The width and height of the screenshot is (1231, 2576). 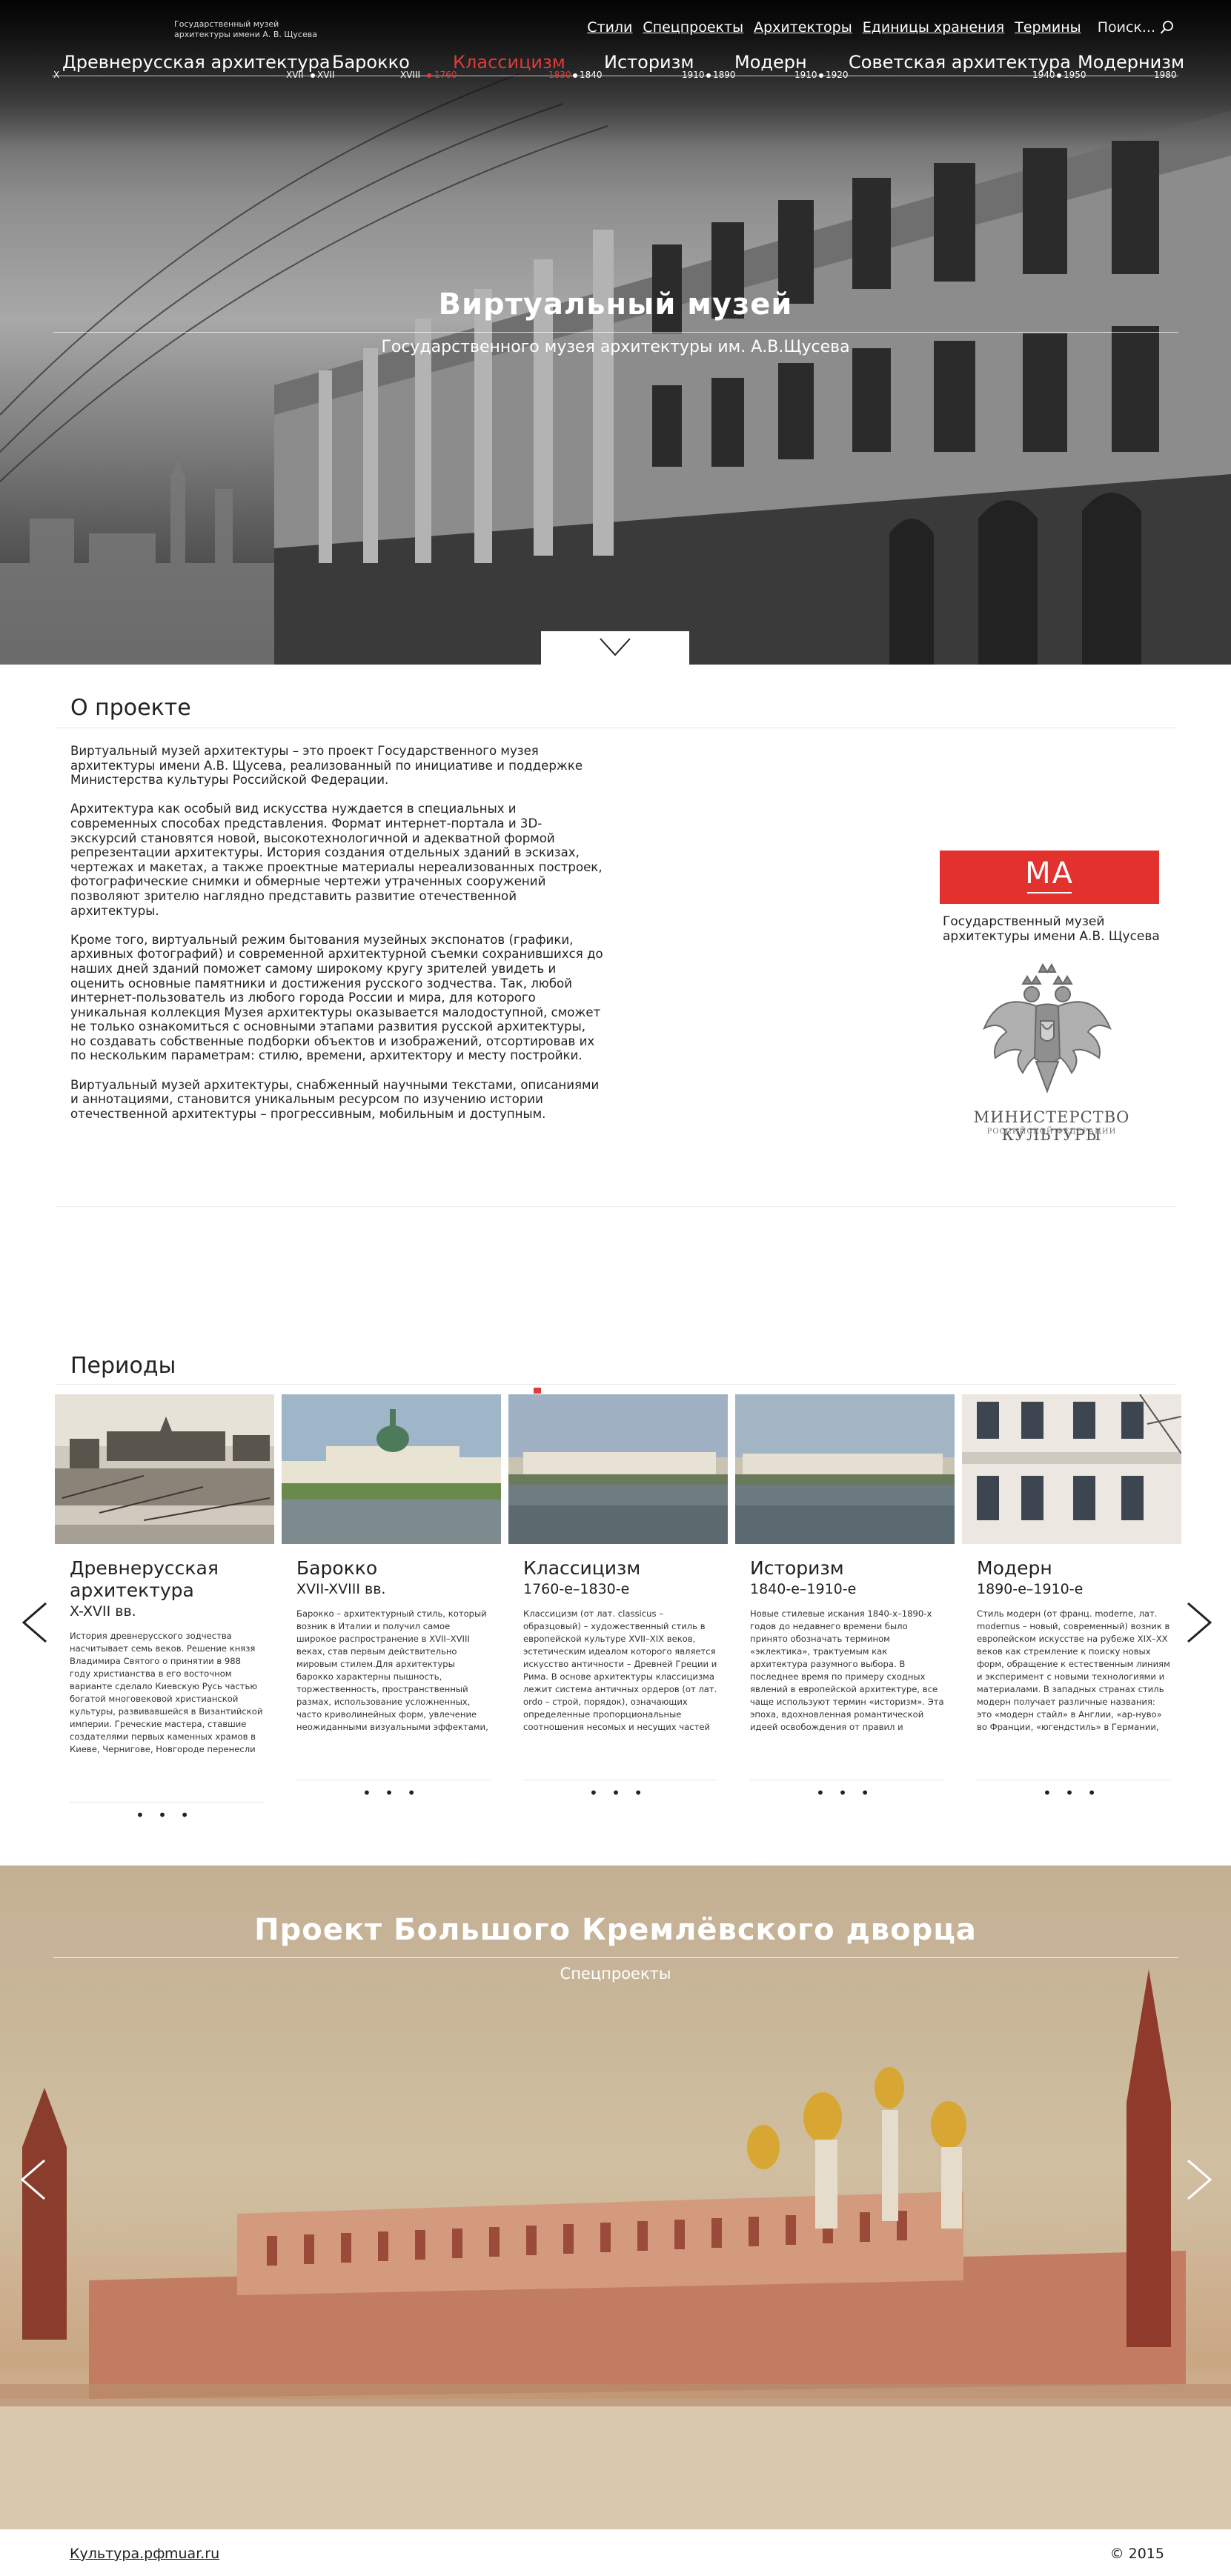 I want to click on ma-logo-text: МА, so click(x=1049, y=873).